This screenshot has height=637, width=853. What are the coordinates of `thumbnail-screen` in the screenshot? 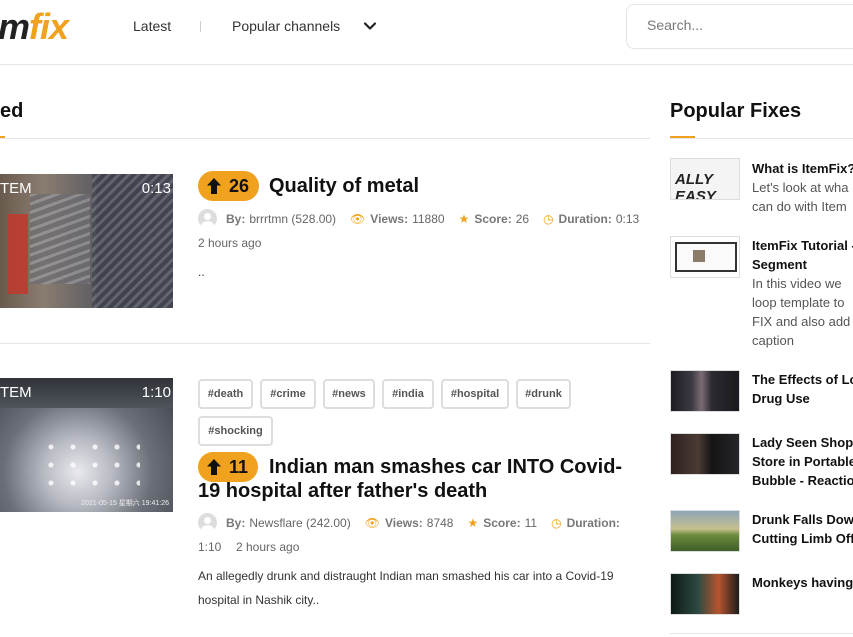 It's located at (706, 257).